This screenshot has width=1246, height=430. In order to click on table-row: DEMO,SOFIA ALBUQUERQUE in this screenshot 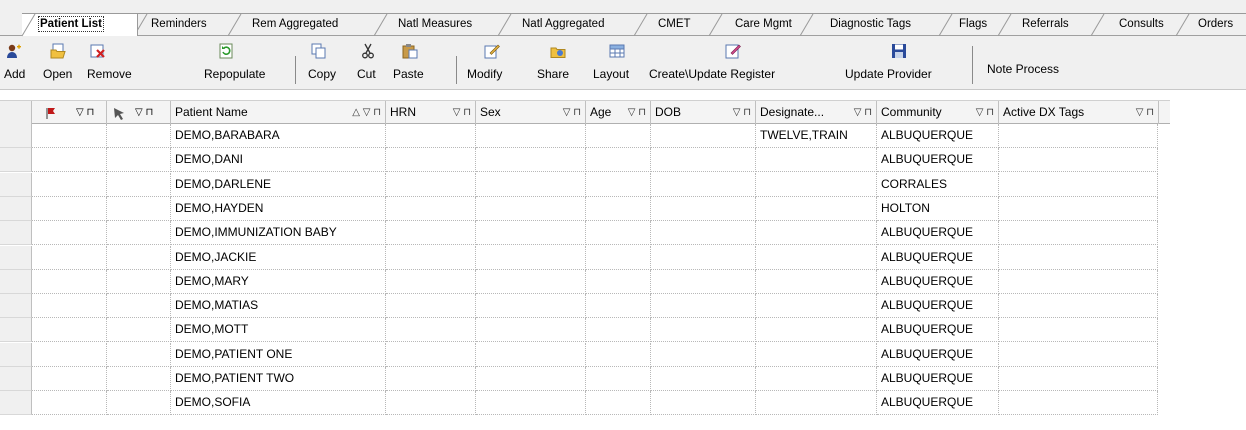, I will do `click(579, 403)`.